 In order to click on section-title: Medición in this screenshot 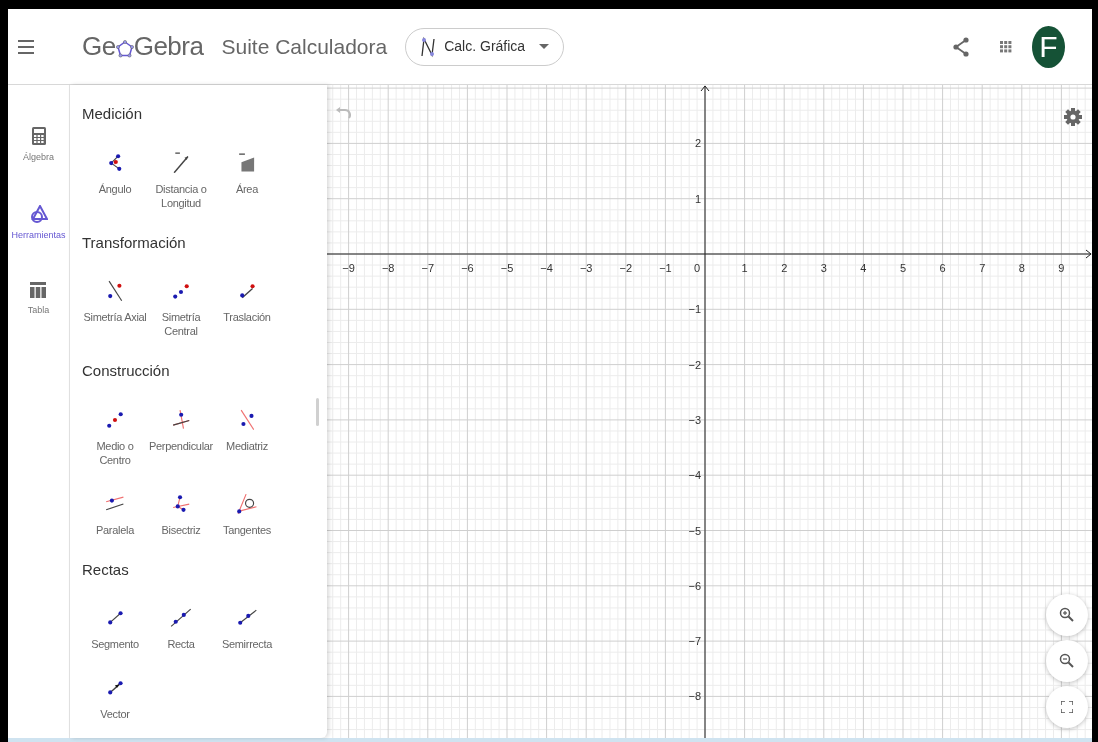, I will do `click(113, 114)`.